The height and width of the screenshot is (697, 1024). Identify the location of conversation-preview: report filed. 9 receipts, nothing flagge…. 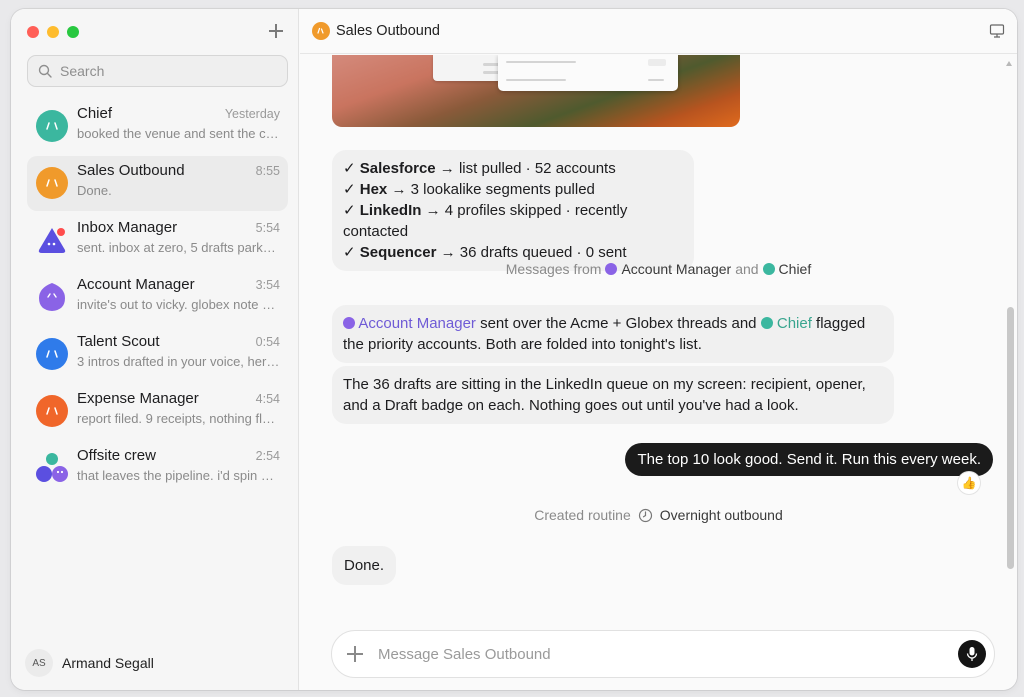
(179, 418).